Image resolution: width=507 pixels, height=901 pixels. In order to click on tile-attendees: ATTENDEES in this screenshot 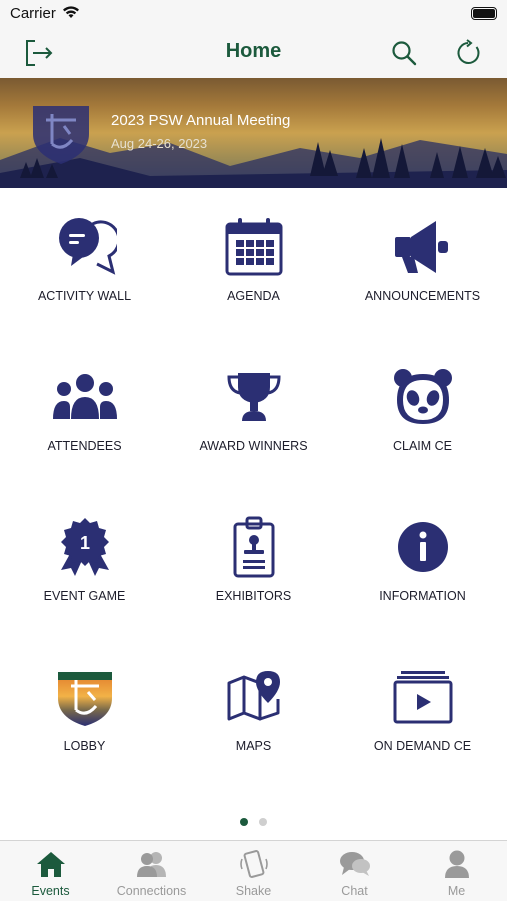, I will do `click(84, 413)`.